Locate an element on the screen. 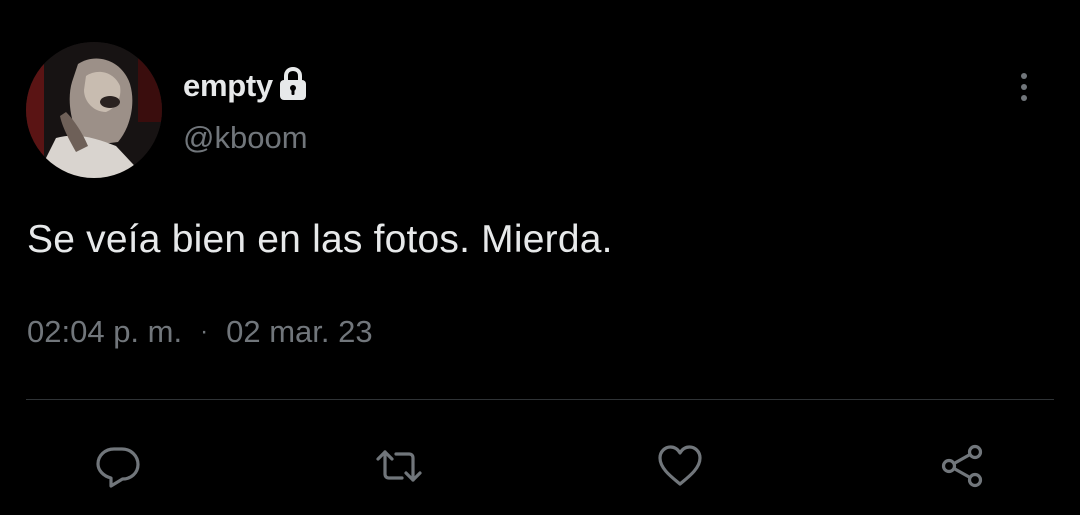 Image resolution: width=1080 pixels, height=515 pixels. tweet-timestamp: 02:04 p. m. · 02 mar. 23 is located at coordinates (200, 332).